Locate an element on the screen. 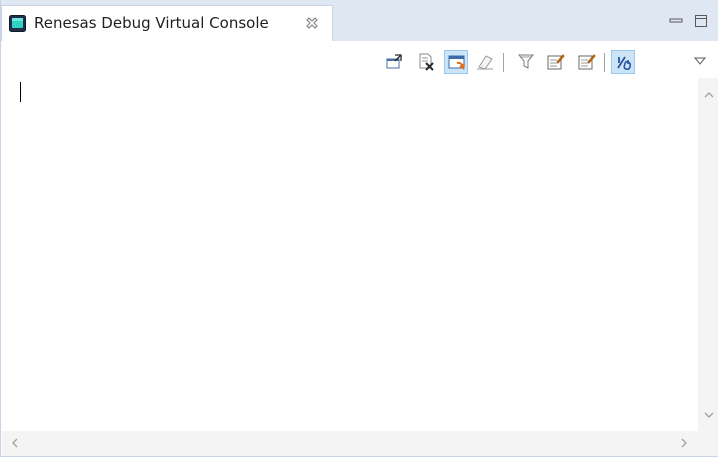  scroll-up-arrow-icon is located at coordinates (709, 95).